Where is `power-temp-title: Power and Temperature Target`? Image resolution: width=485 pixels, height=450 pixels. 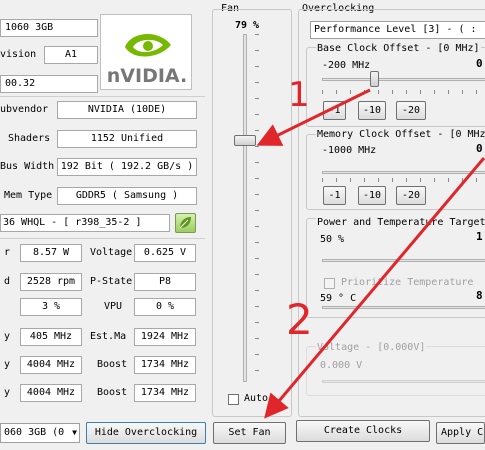 power-temp-title: Power and Temperature Target is located at coordinates (400, 223).